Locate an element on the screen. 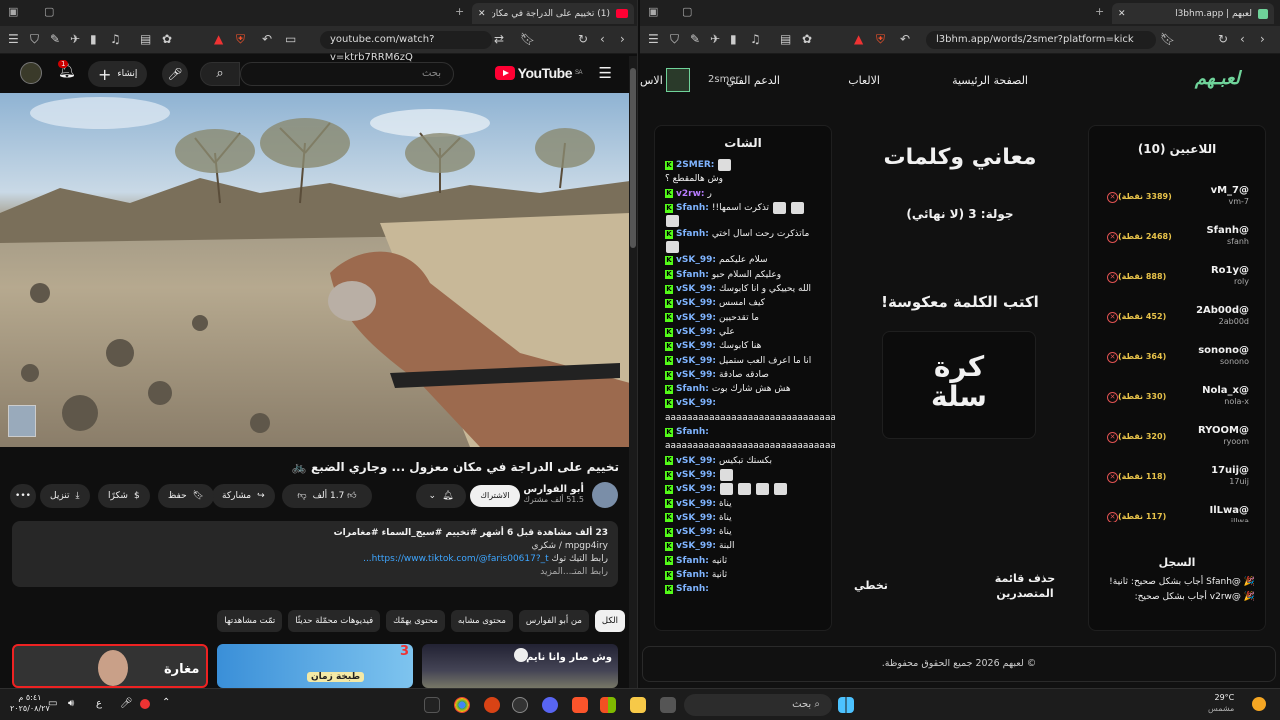 Image resolution: width=1280 pixels, height=720 pixels. shield-icon: ⛉ is located at coordinates (674, 39).